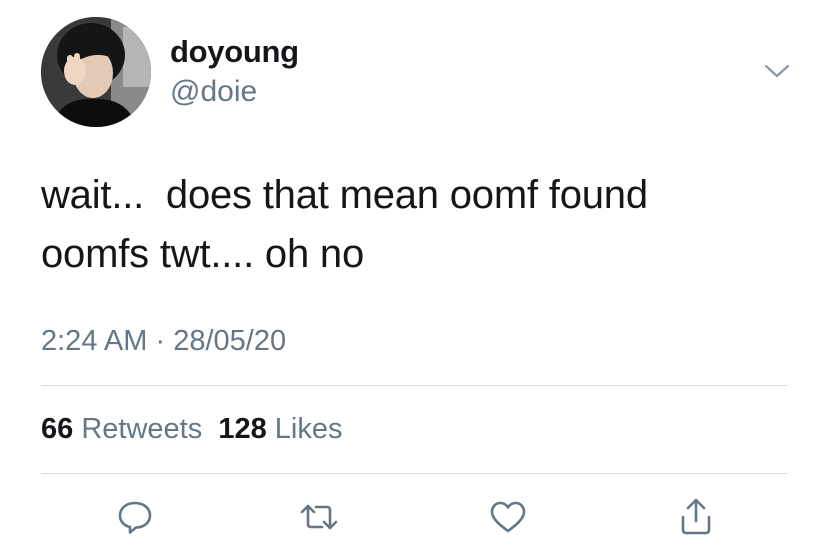 This screenshot has width=828, height=552. Describe the element at coordinates (319, 517) in the screenshot. I see `retweet-icon` at that location.